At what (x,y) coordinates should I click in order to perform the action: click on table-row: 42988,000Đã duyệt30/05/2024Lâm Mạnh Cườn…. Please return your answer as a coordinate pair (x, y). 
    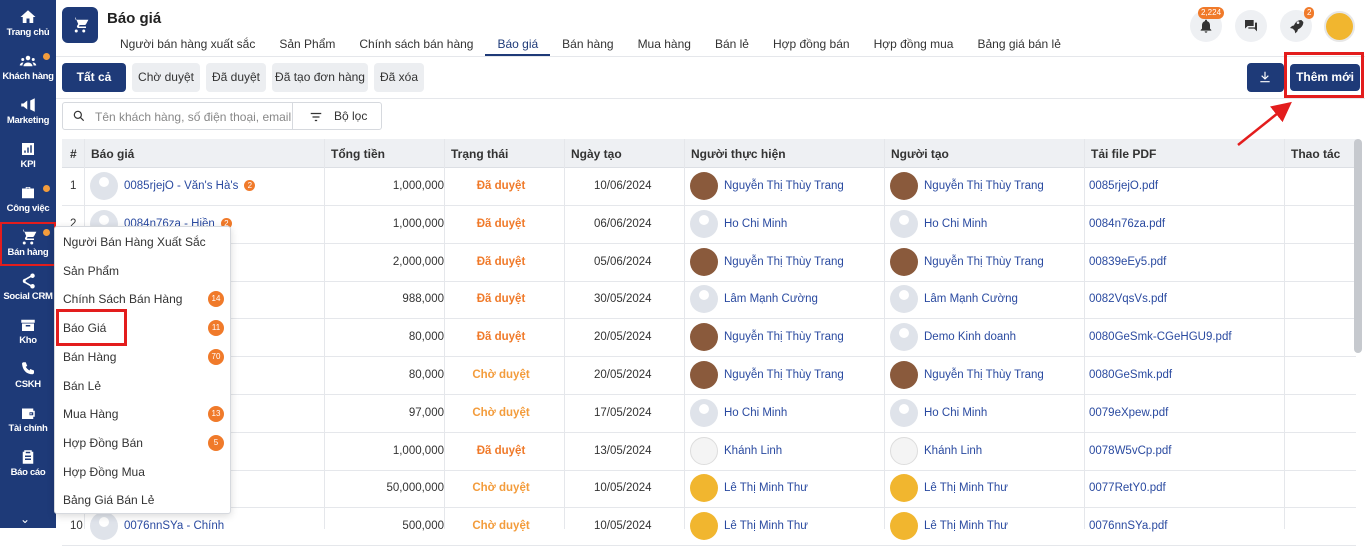
    Looking at the image, I should click on (709, 300).